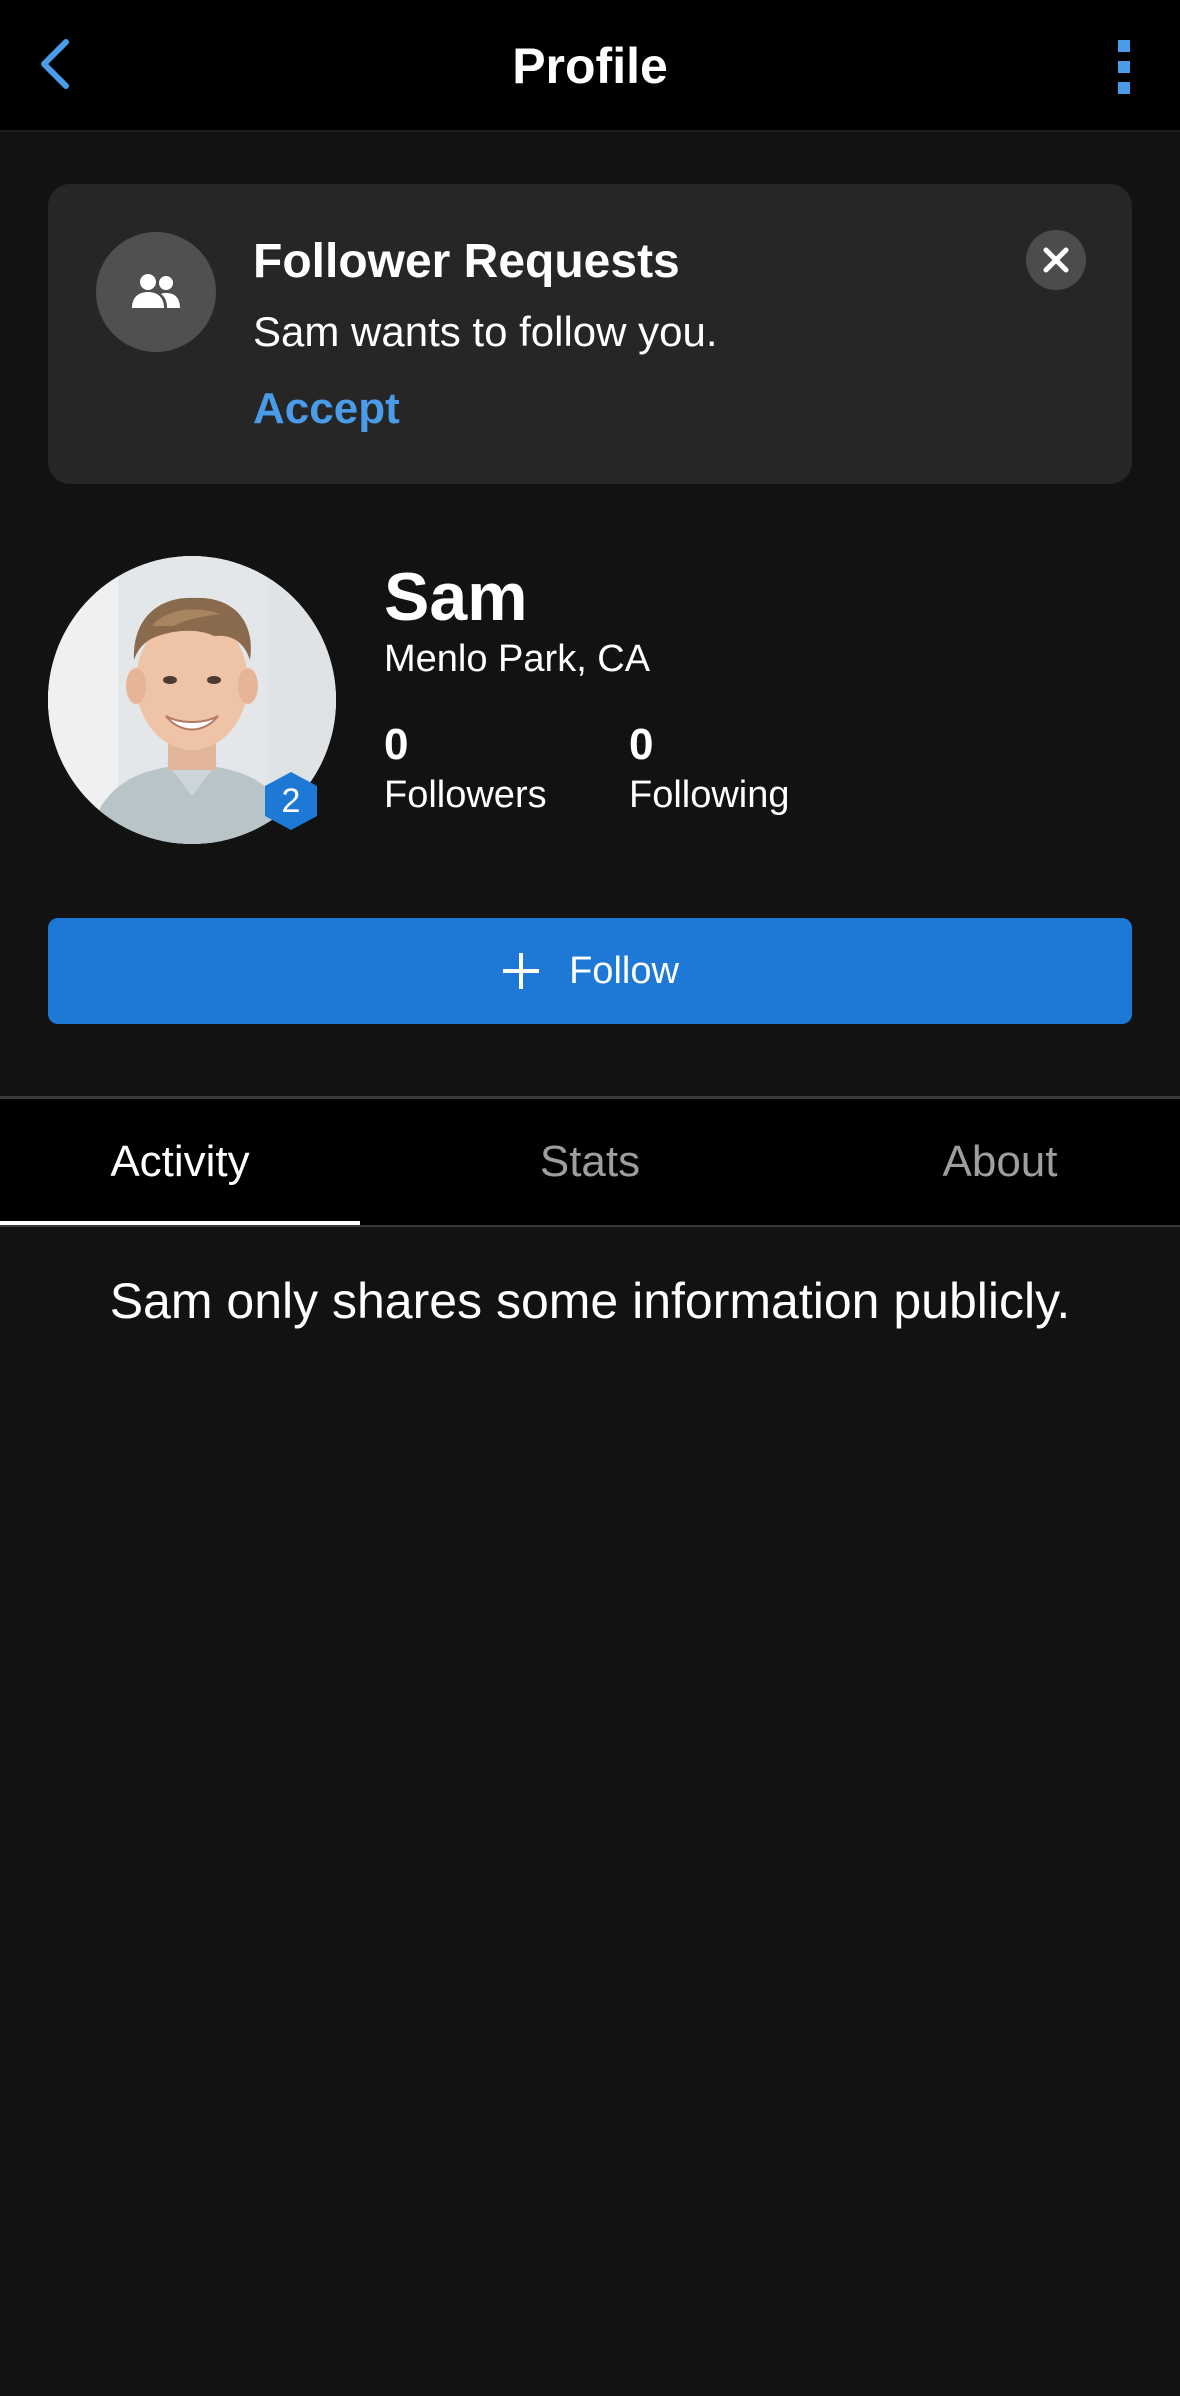 This screenshot has height=2396, width=1180. Describe the element at coordinates (641, 745) in the screenshot. I see `following-count: 0` at that location.